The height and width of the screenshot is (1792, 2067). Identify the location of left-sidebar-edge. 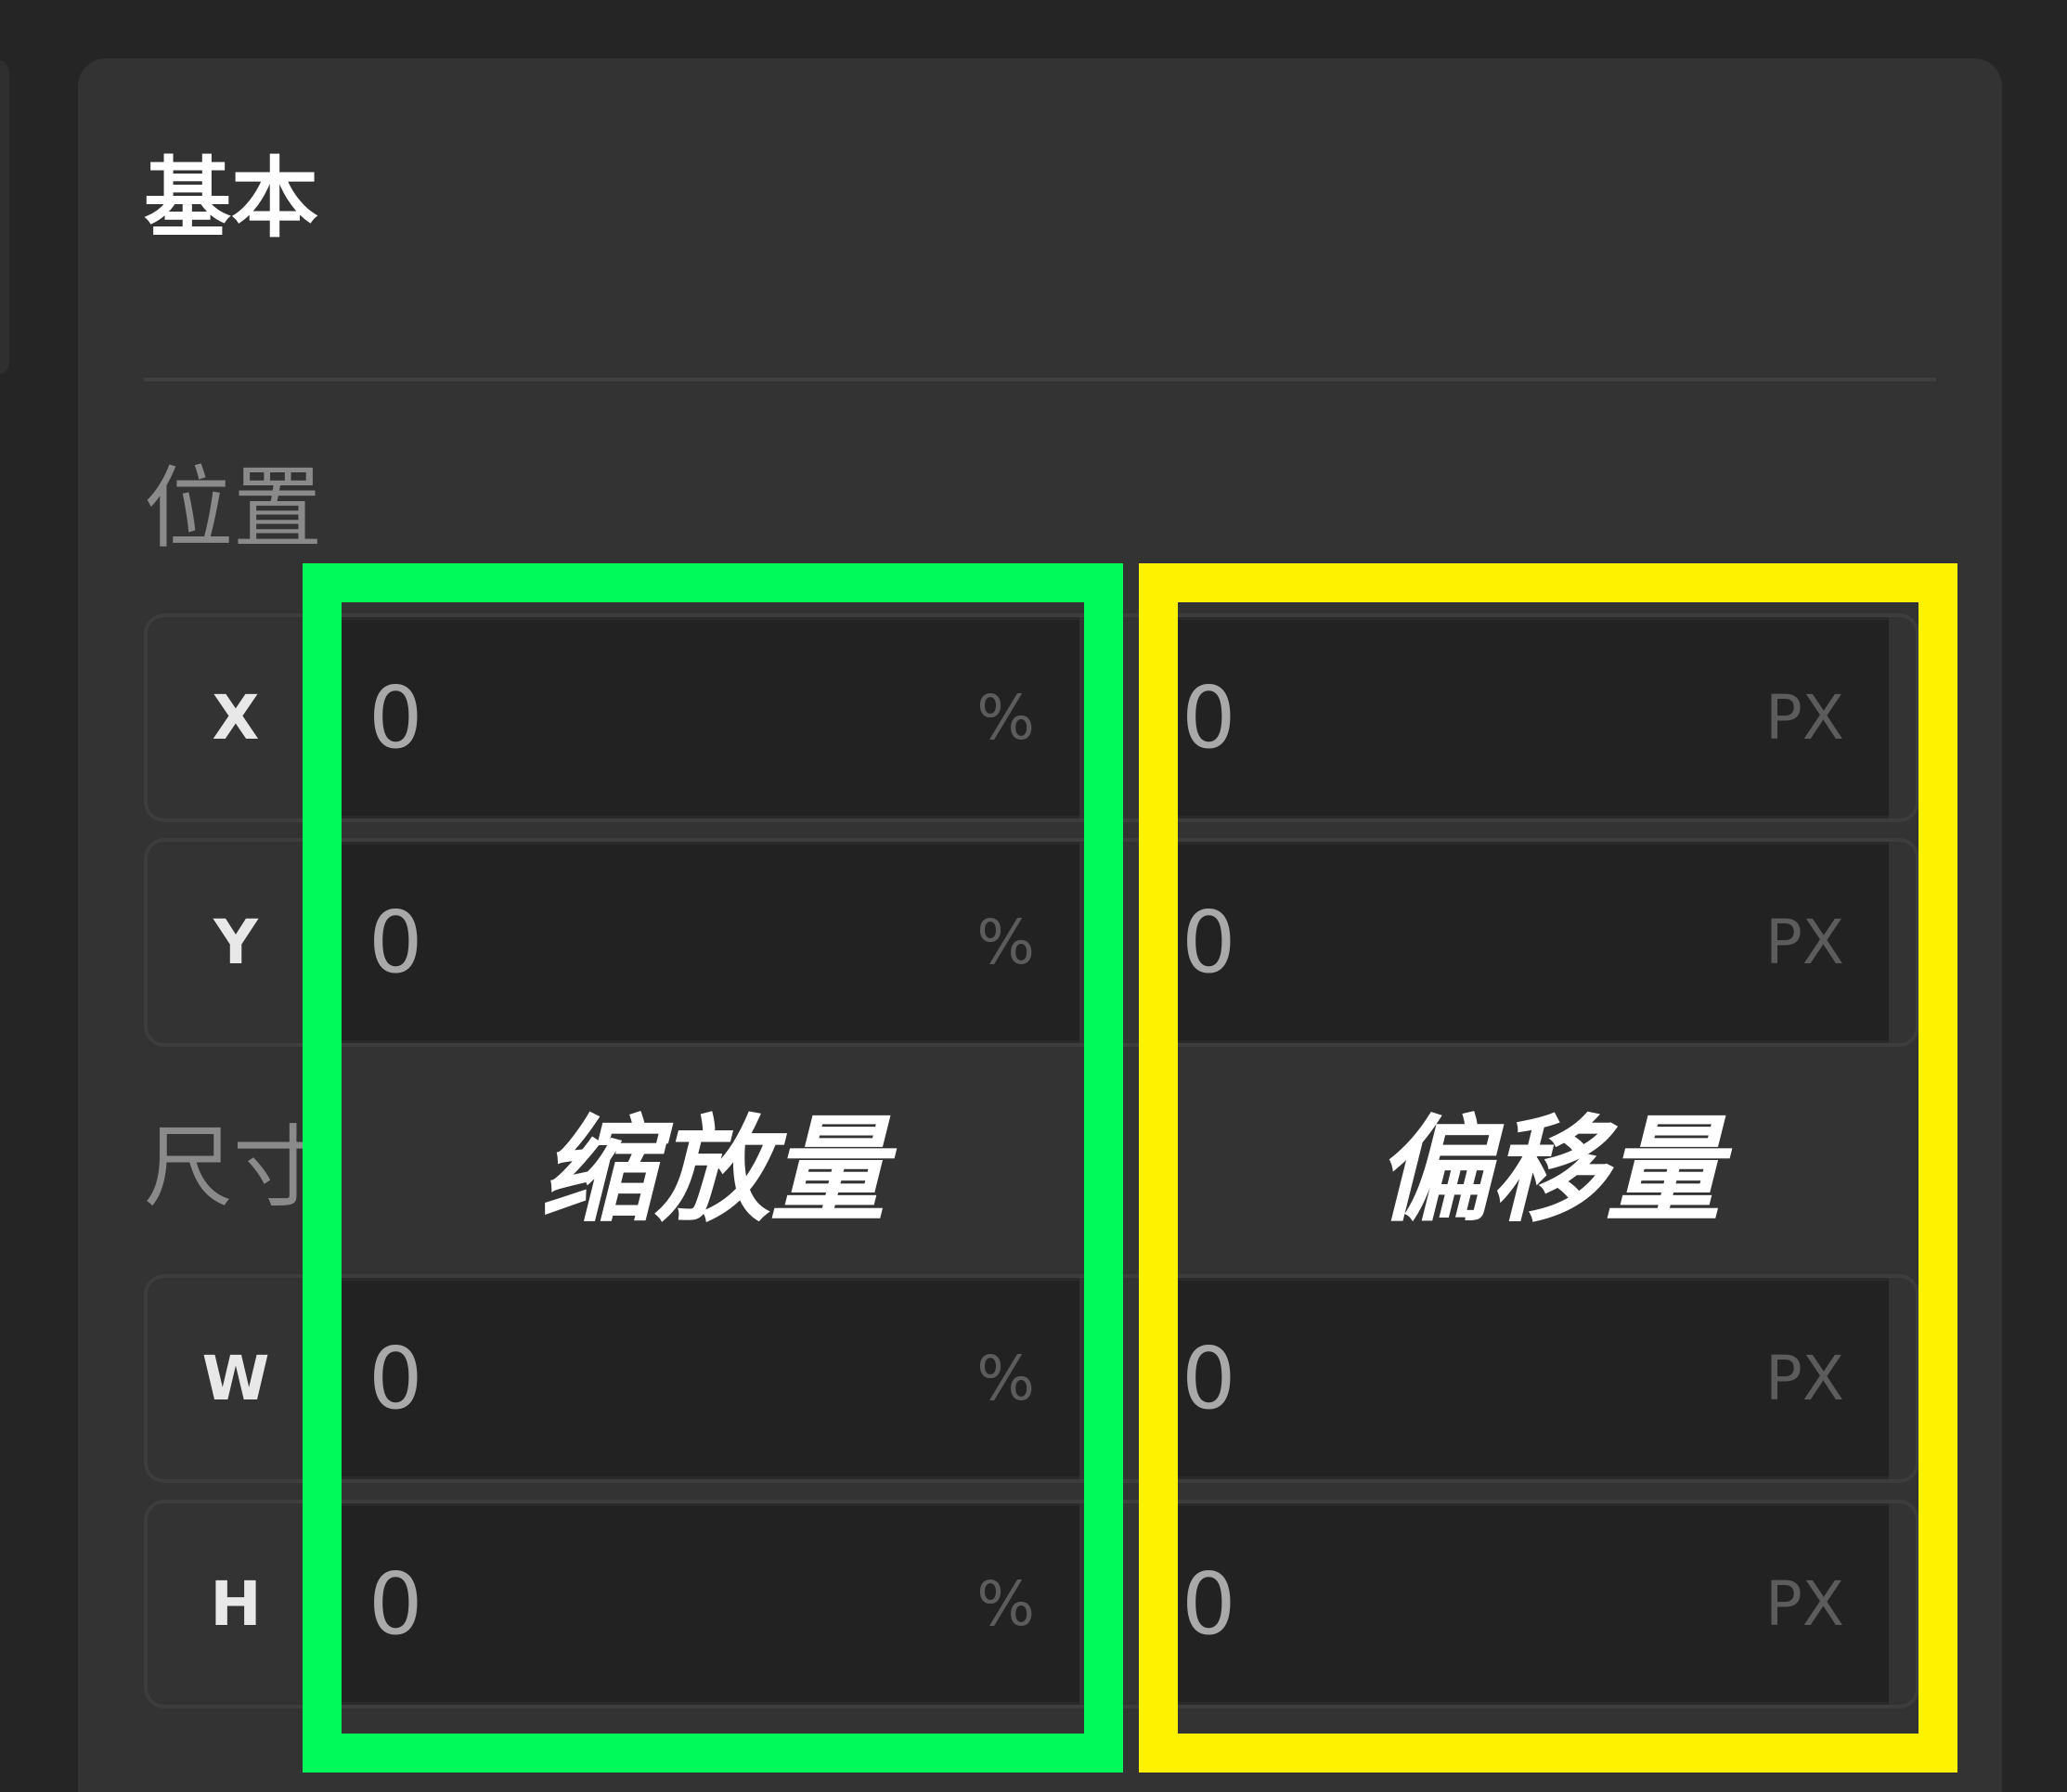
(5, 217).